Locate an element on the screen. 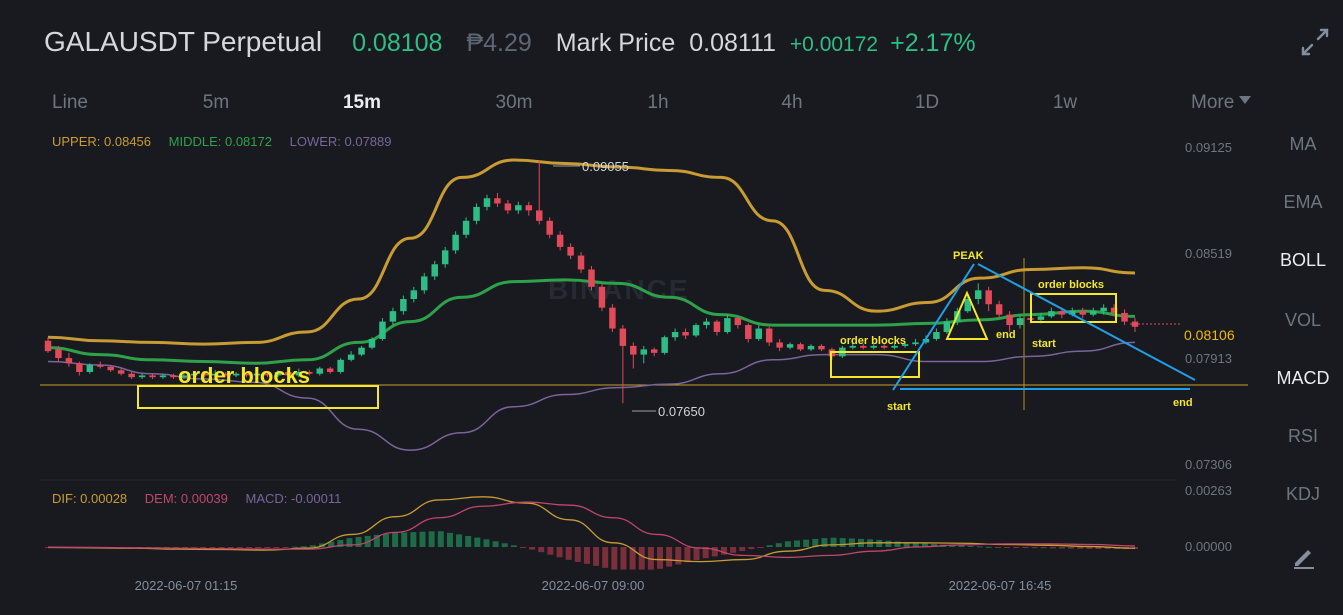  peak-label: PEAK is located at coordinates (968, 256).